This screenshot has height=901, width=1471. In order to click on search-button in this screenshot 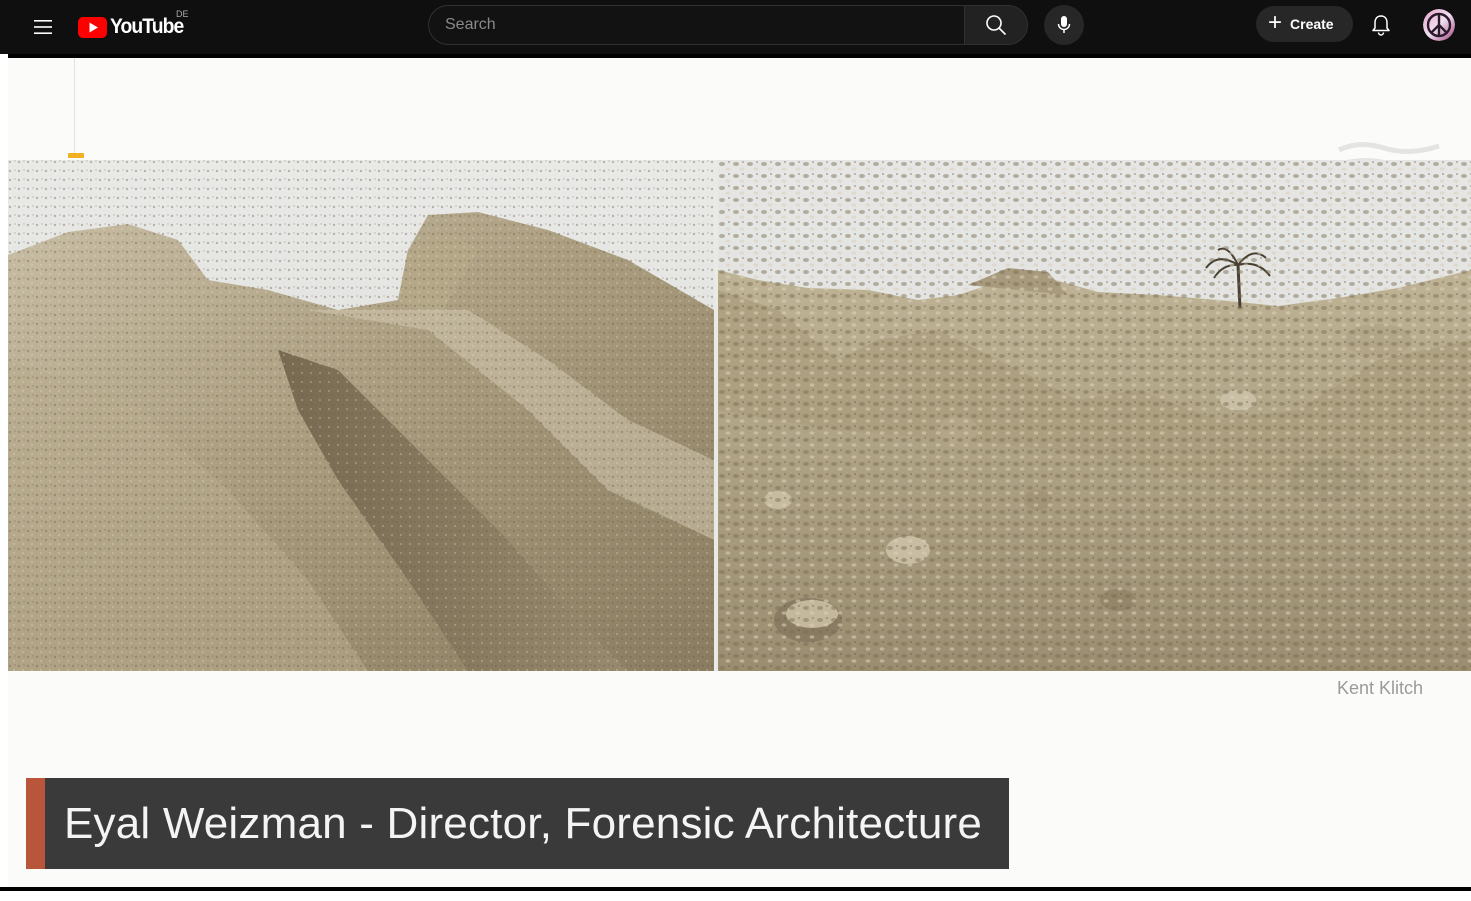, I will do `click(996, 25)`.